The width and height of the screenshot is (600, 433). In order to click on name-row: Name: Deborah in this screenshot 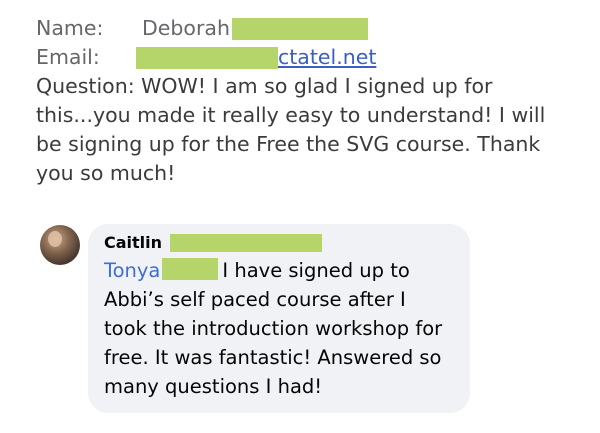, I will do `click(306, 28)`.